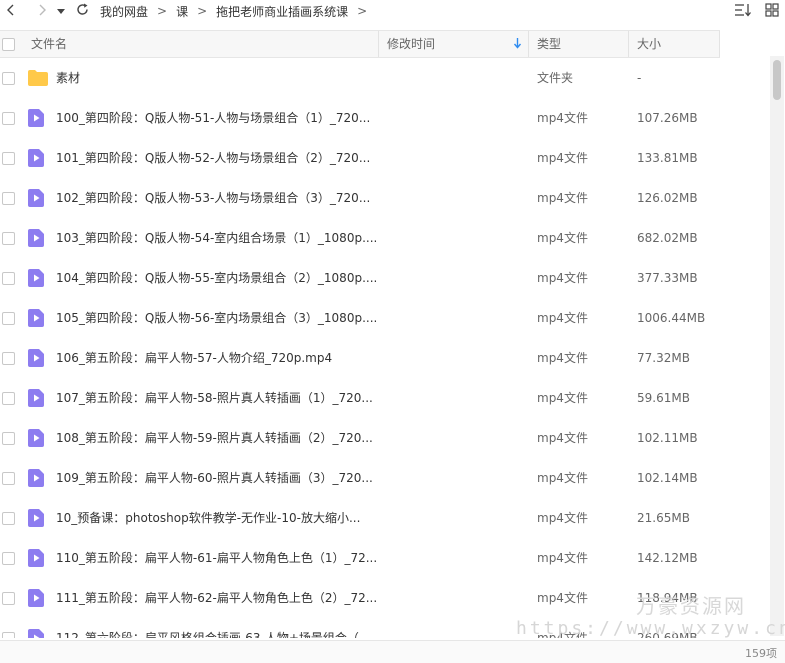 Image resolution: width=785 pixels, height=663 pixels. What do you see at coordinates (772, 11) in the screenshot?
I see `grid-view-icon` at bounding box center [772, 11].